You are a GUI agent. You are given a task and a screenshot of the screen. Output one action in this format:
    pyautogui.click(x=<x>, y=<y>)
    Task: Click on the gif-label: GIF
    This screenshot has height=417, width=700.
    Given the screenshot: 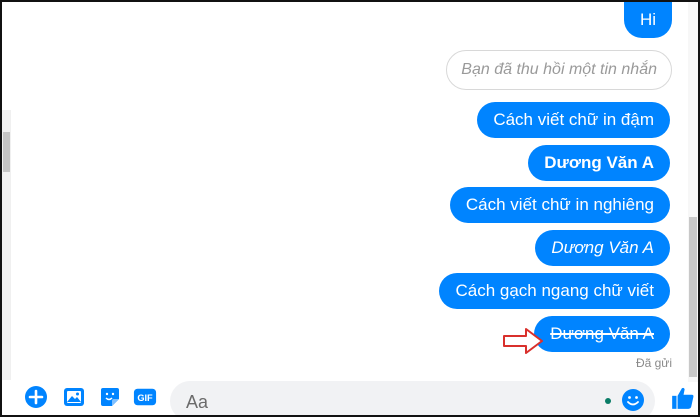 What is the action you would take?
    pyautogui.click(x=145, y=398)
    